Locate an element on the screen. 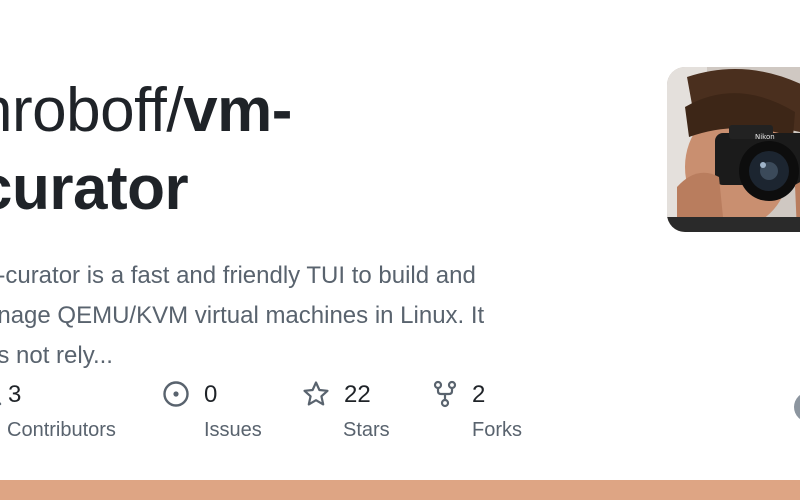 Image resolution: width=800 pixels, height=500 pixels. contributors-count: 3 is located at coordinates (15, 394).